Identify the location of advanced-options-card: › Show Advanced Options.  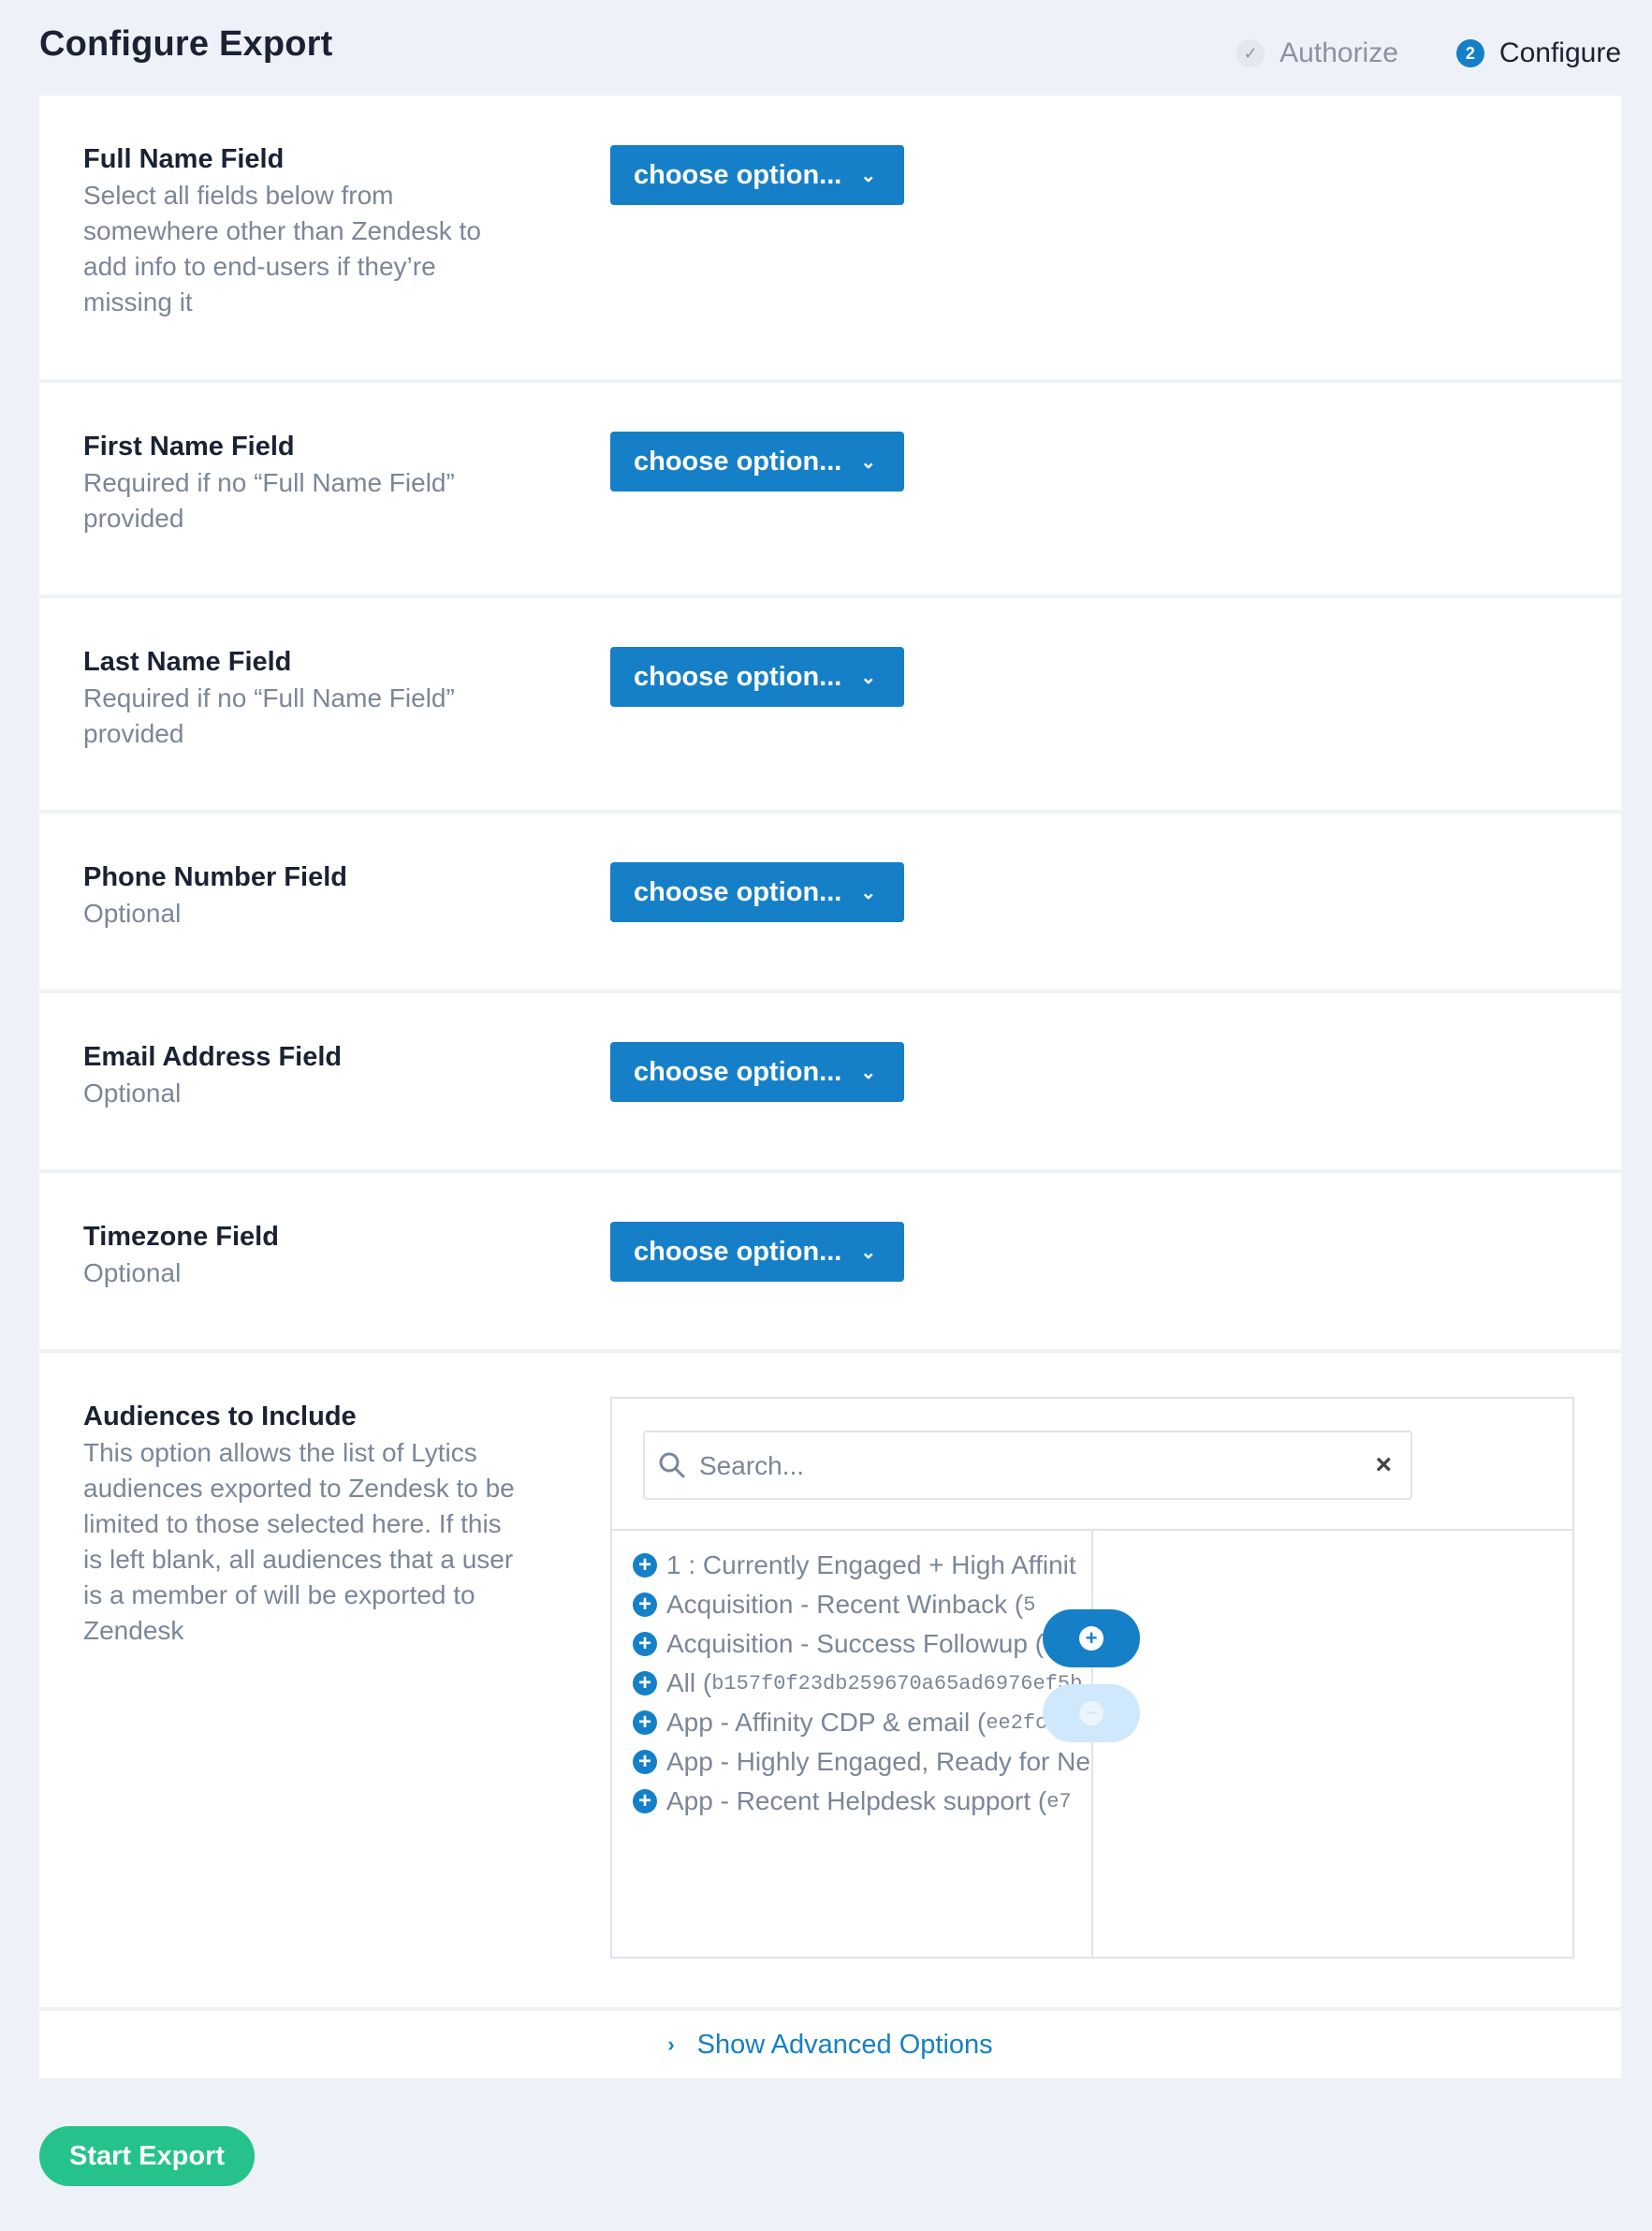
(830, 2044).